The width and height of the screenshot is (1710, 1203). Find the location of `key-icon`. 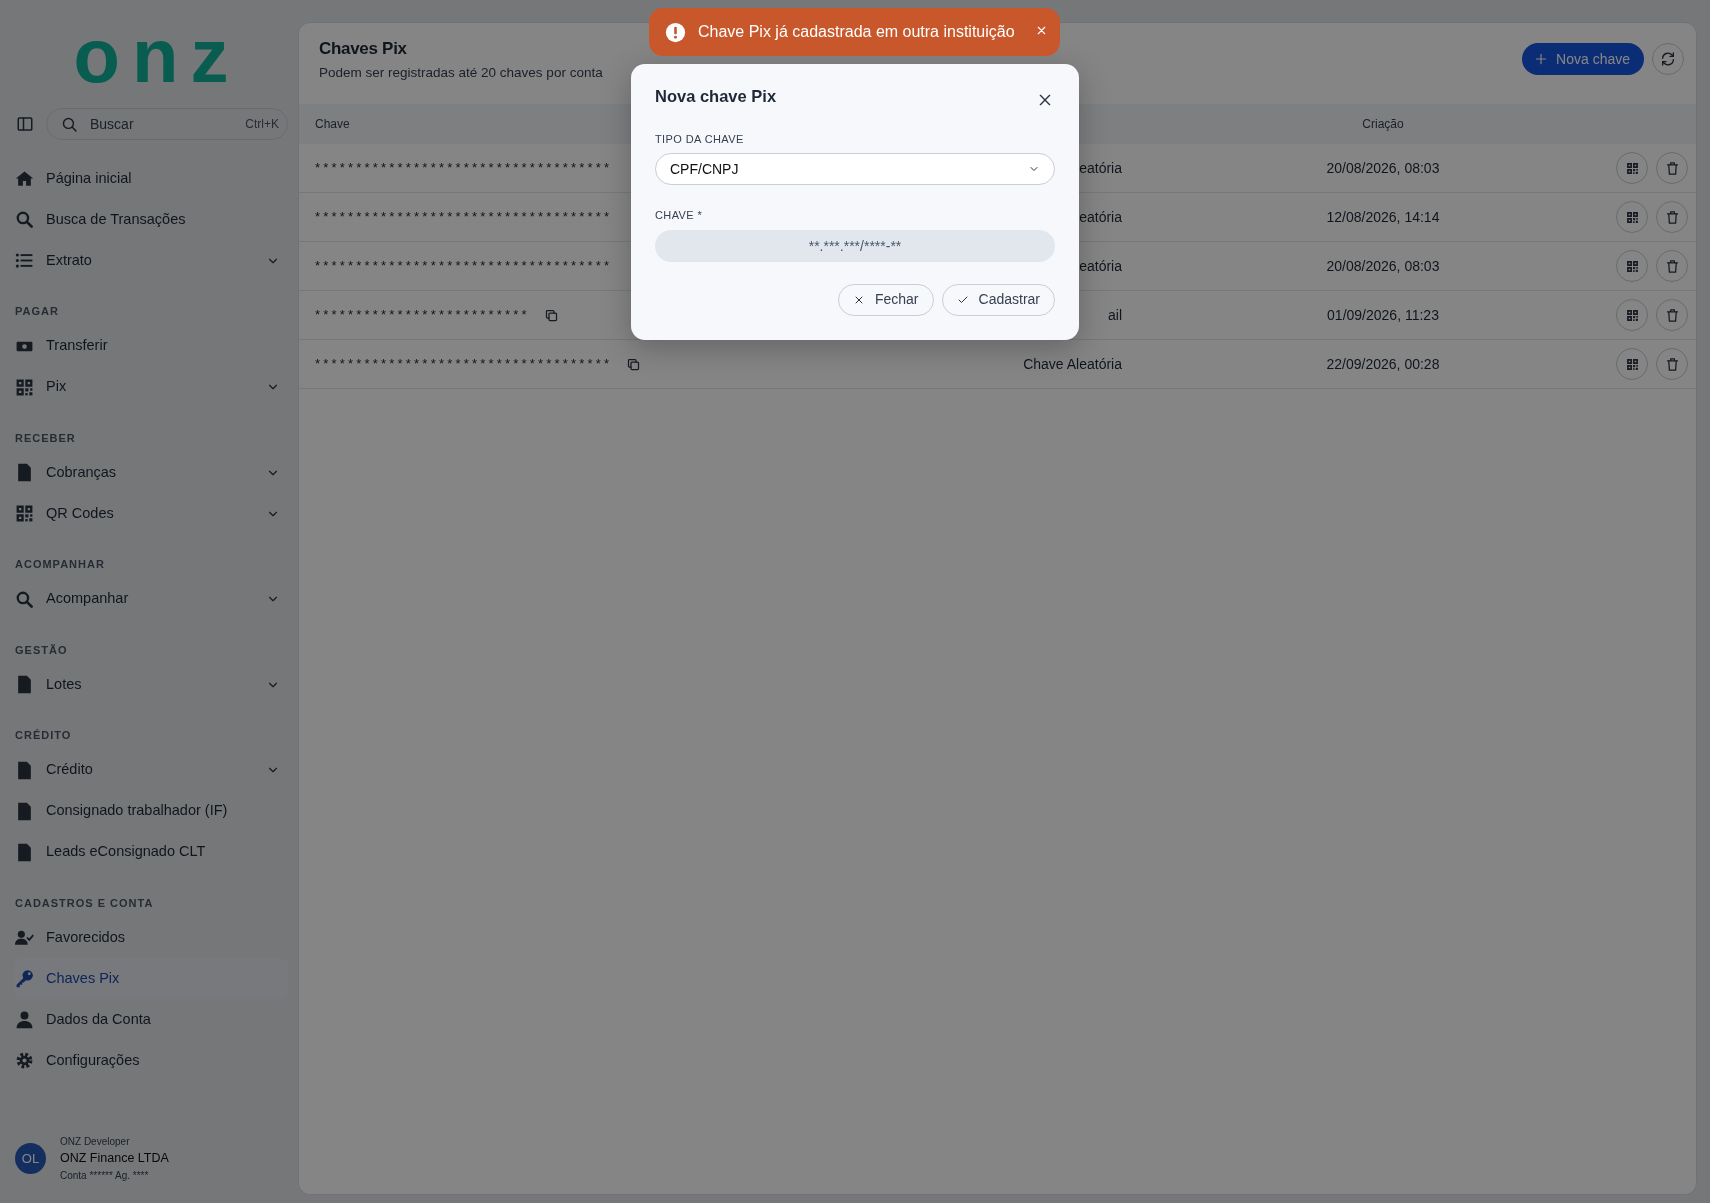

key-icon is located at coordinates (24, 978).